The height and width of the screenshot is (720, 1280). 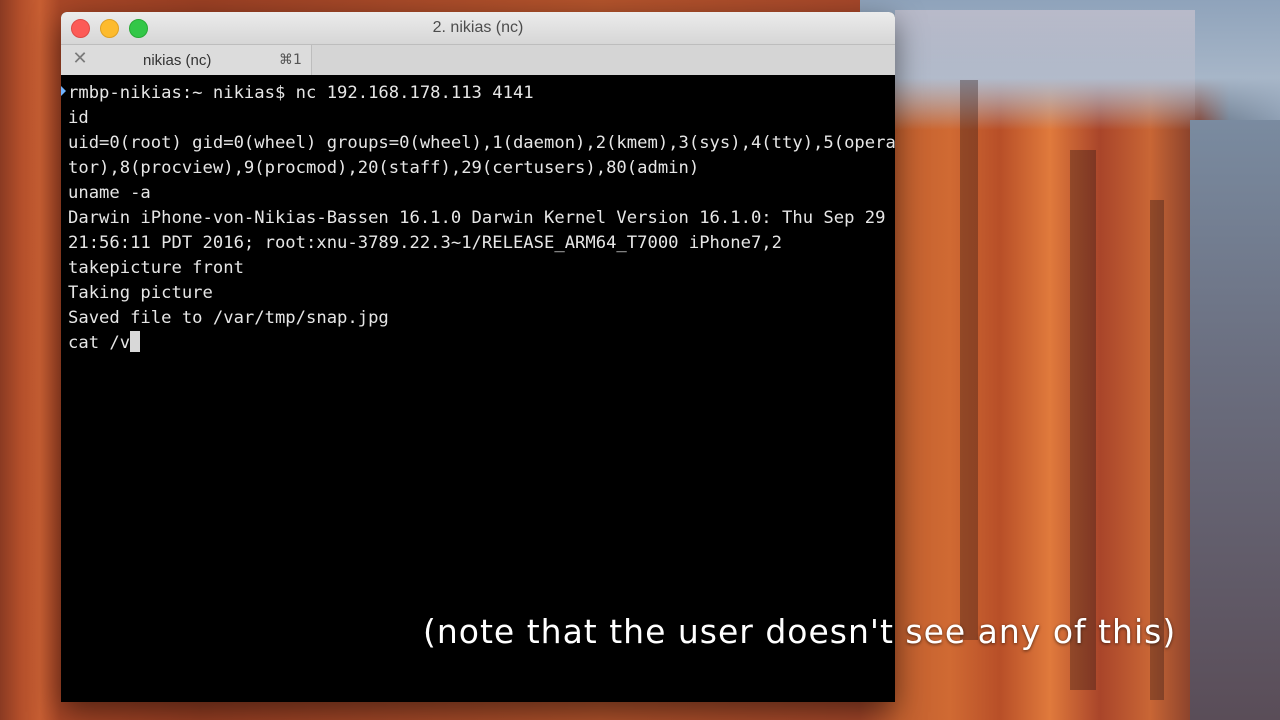 What do you see at coordinates (177, 60) in the screenshot?
I see `tab-label: nikias (nc)` at bounding box center [177, 60].